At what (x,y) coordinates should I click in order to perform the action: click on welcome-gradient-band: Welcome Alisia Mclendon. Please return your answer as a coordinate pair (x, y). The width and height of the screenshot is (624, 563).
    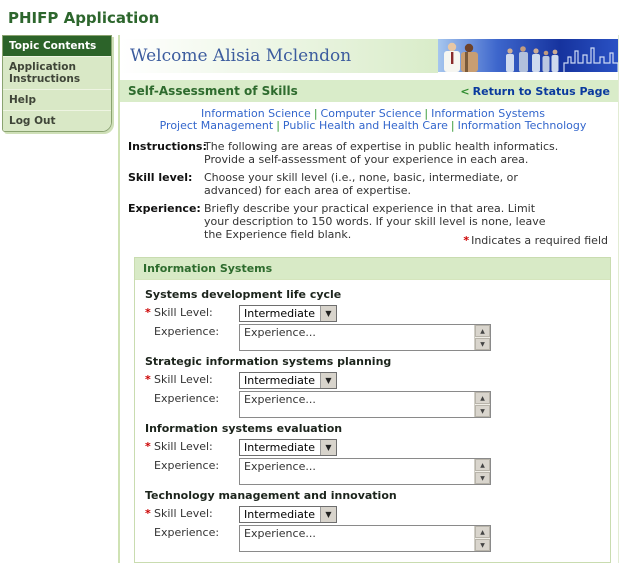
    Looking at the image, I should click on (279, 55).